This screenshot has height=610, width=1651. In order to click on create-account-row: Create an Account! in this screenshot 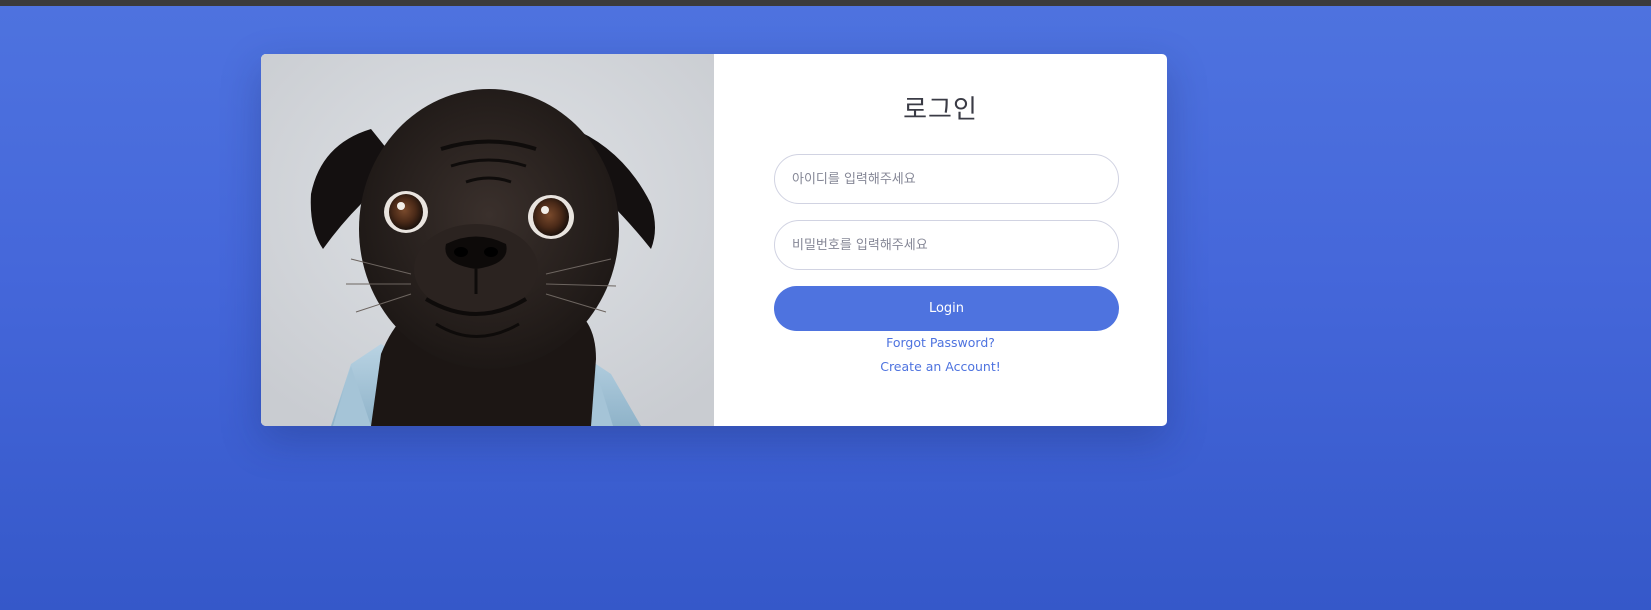, I will do `click(940, 367)`.